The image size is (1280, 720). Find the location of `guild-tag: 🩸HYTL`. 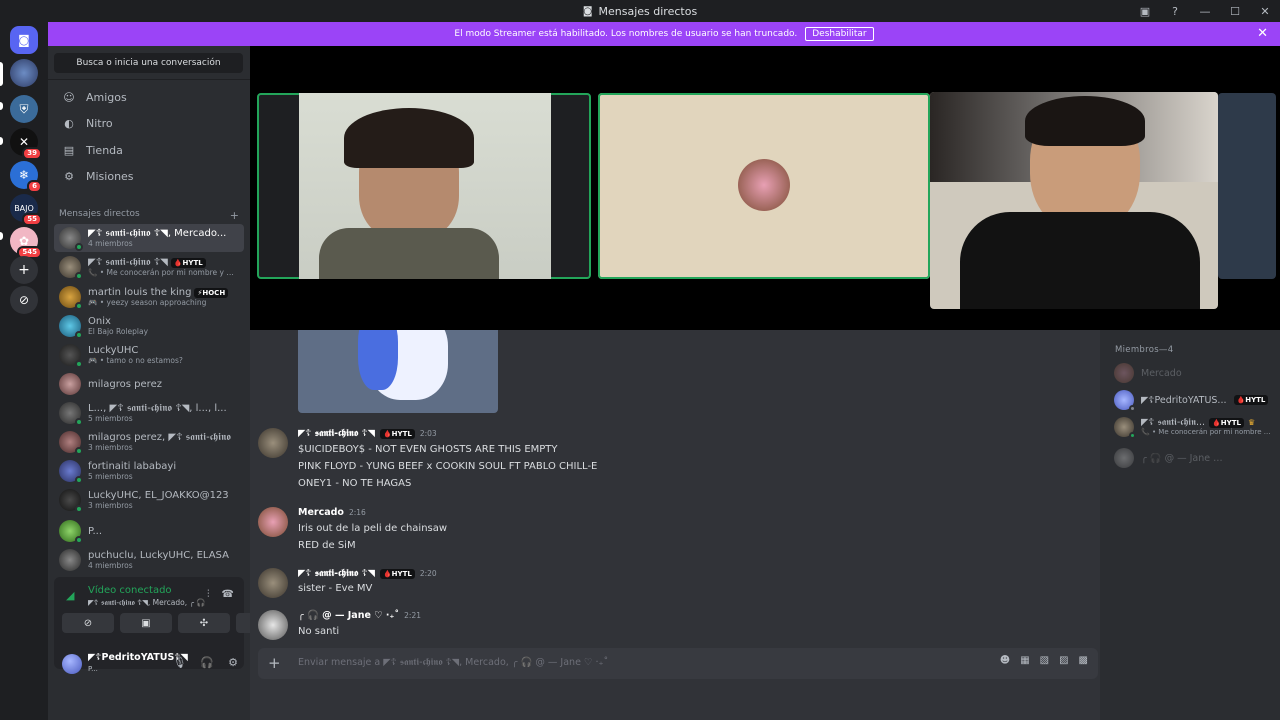

guild-tag: 🩸HYTL is located at coordinates (1251, 400).